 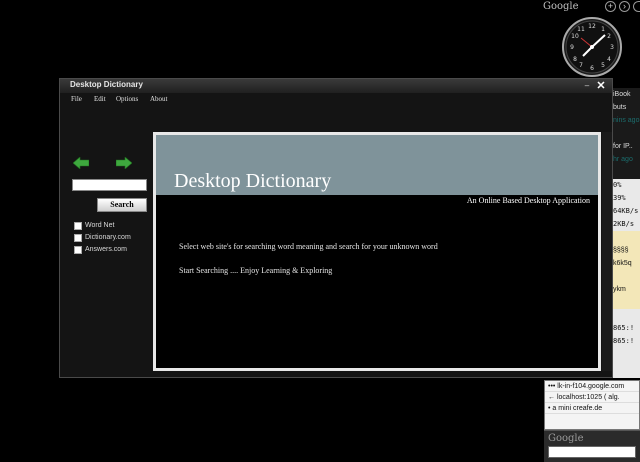 What do you see at coordinates (109, 185) in the screenshot?
I see `search-input` at bounding box center [109, 185].